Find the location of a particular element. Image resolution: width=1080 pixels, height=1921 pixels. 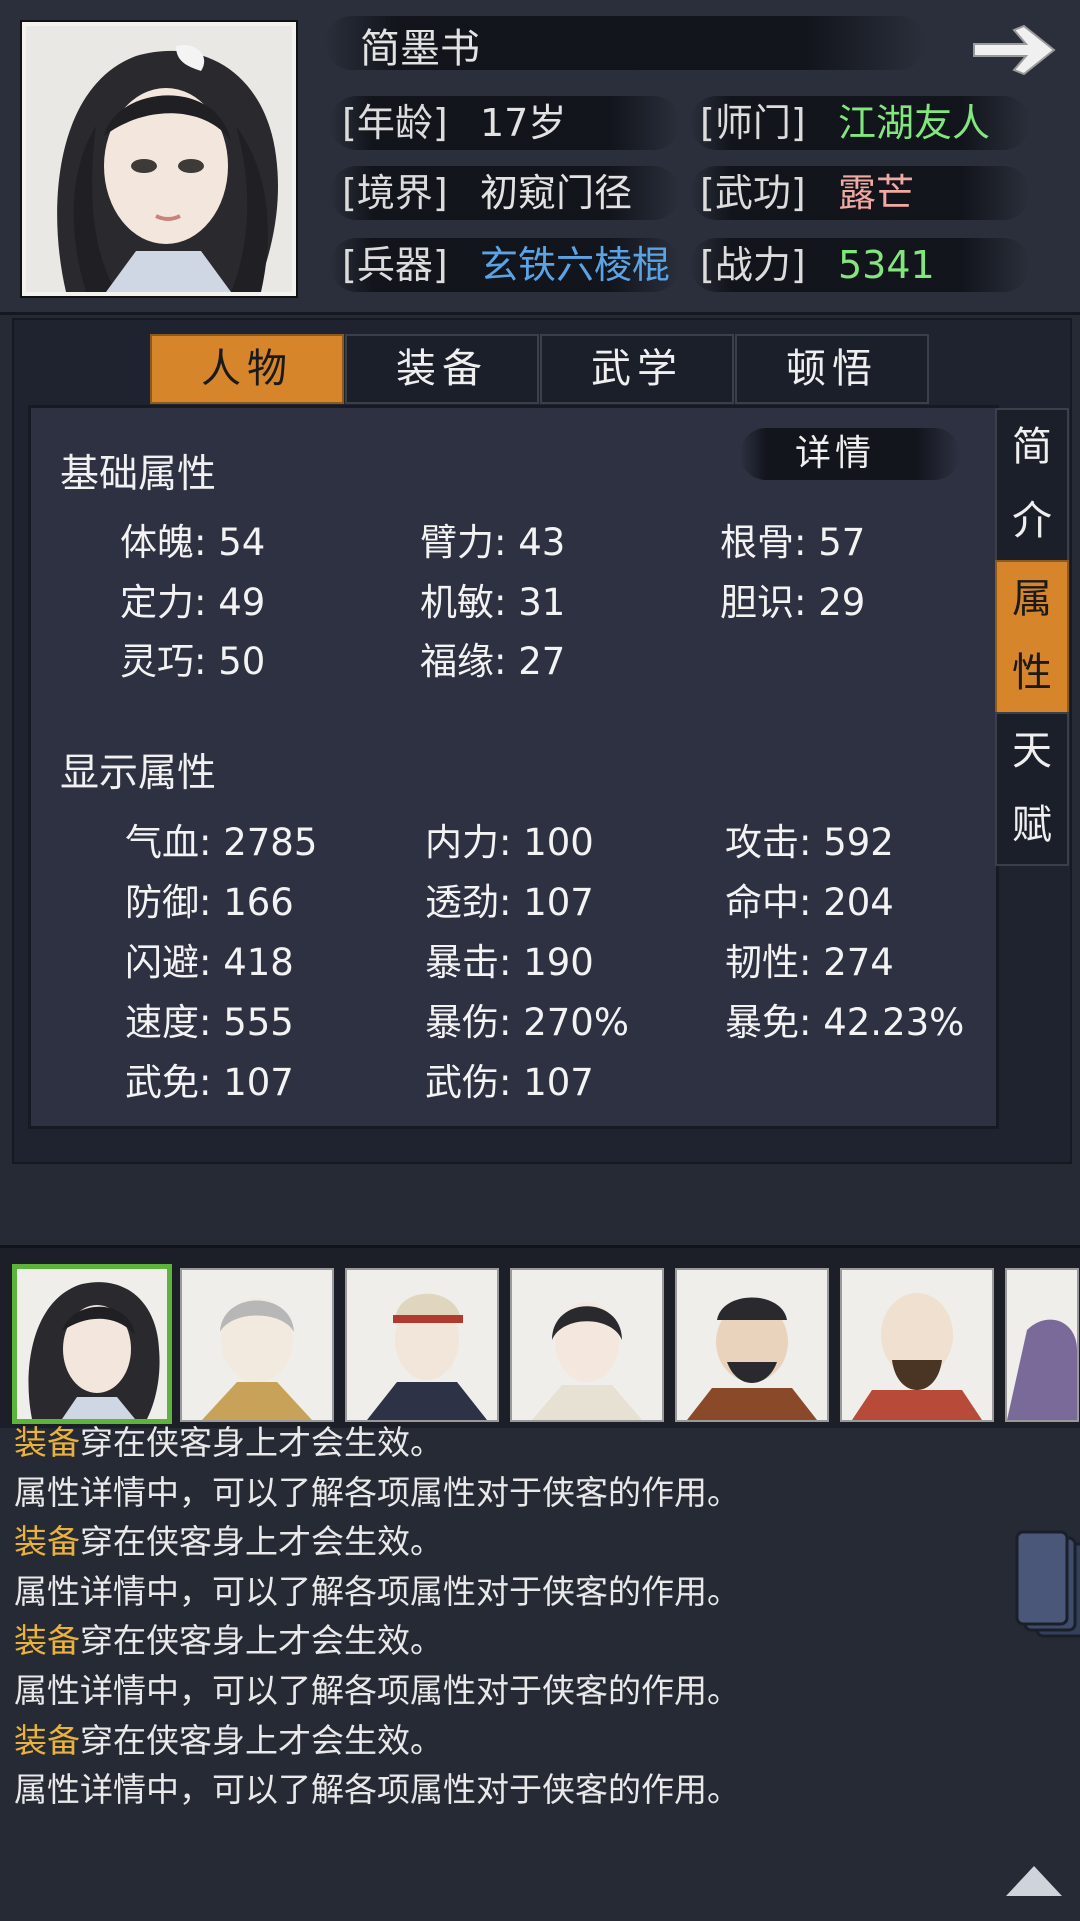

stat-crit-damage: 暴伤: 270% is located at coordinates (527, 1022).